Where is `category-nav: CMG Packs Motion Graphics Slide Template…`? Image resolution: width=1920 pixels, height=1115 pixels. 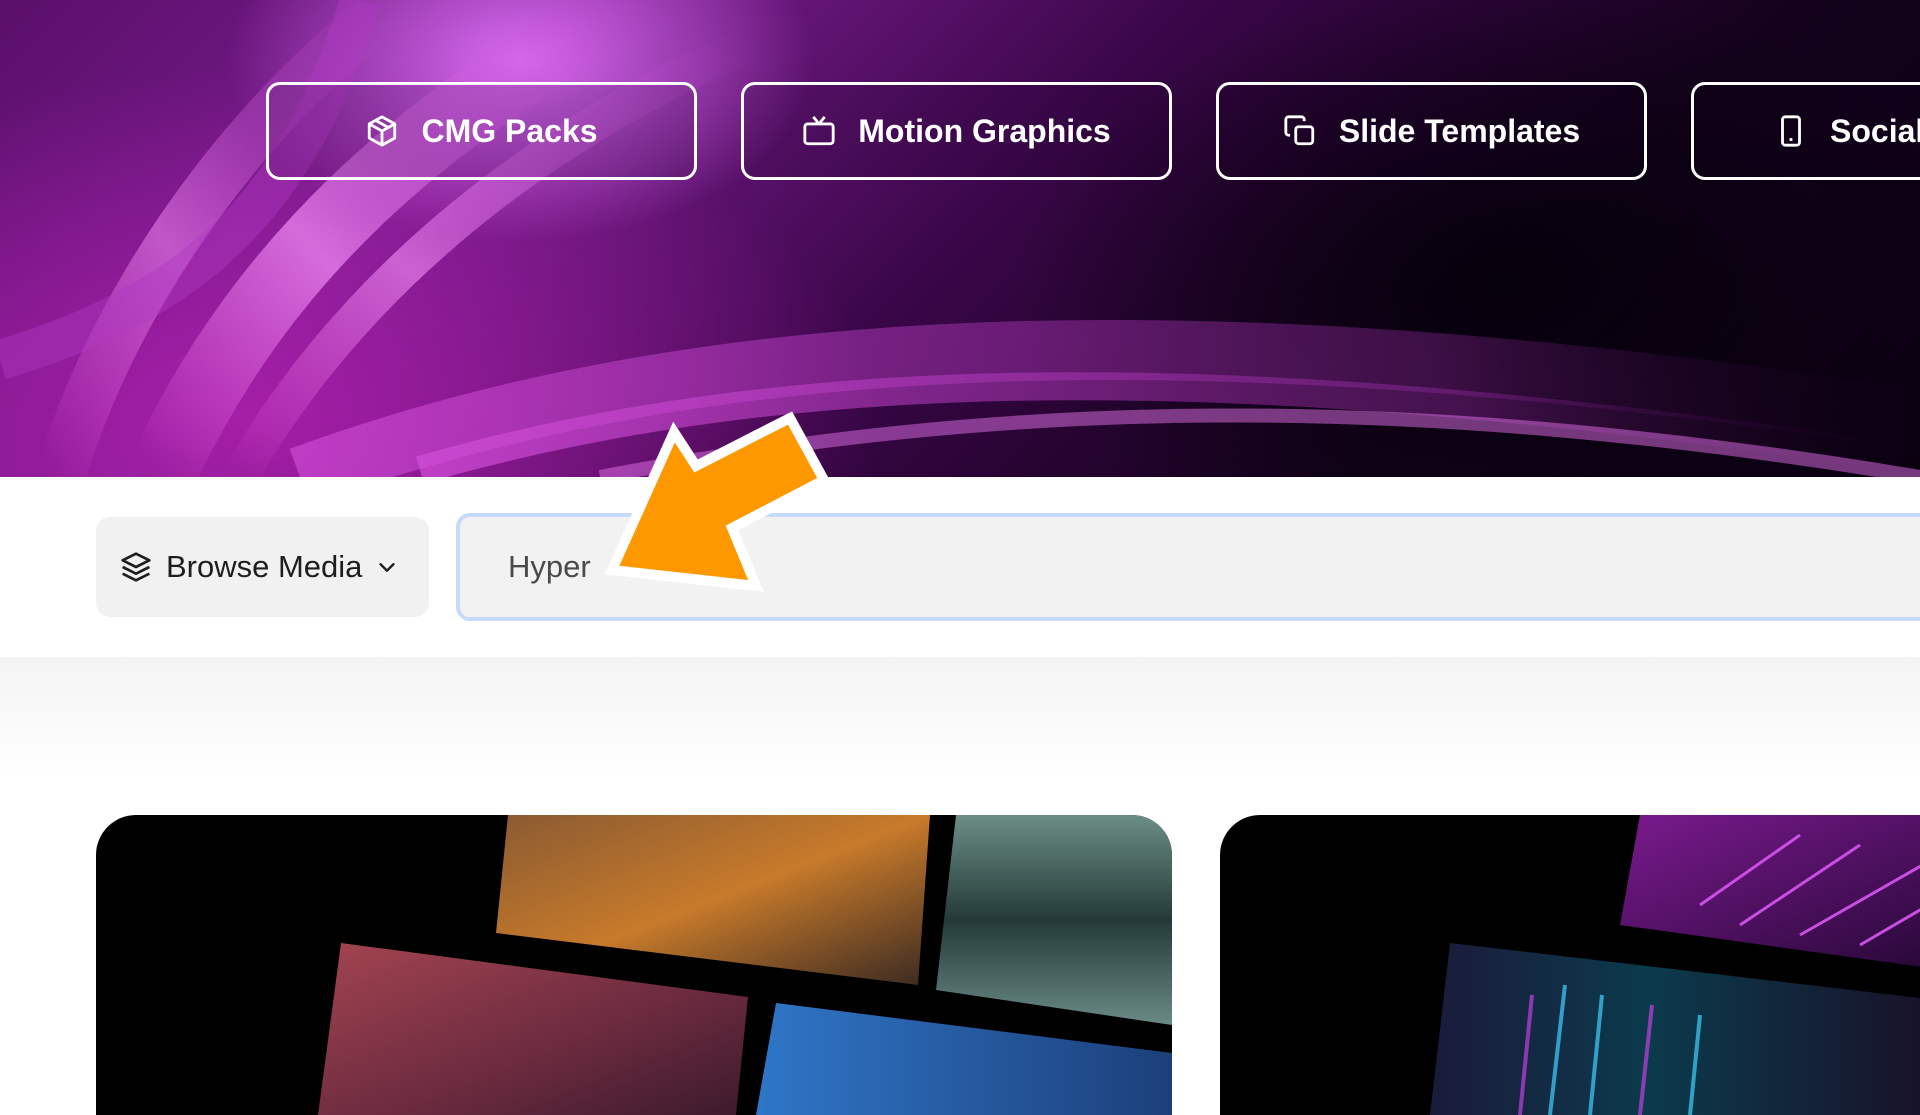 category-nav: CMG Packs Motion Graphics Slide Template… is located at coordinates (960, 133).